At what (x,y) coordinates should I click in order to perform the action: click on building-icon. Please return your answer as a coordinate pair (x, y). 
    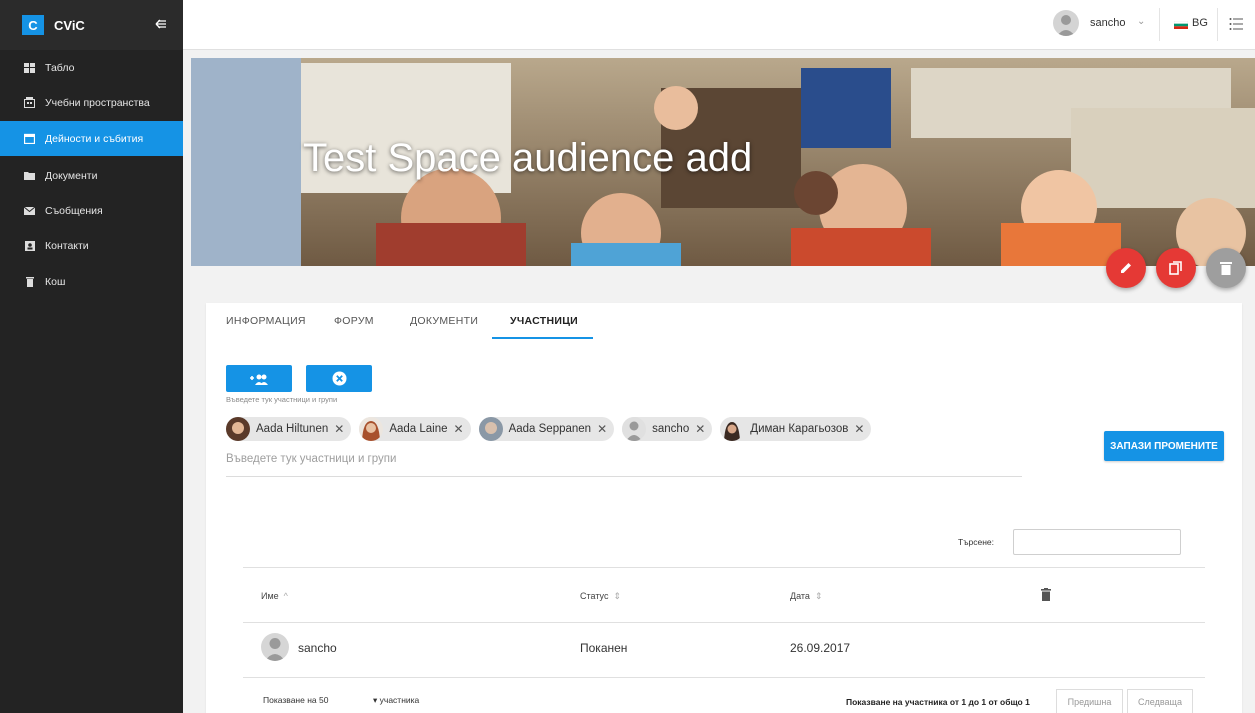
    Looking at the image, I should click on (29, 102).